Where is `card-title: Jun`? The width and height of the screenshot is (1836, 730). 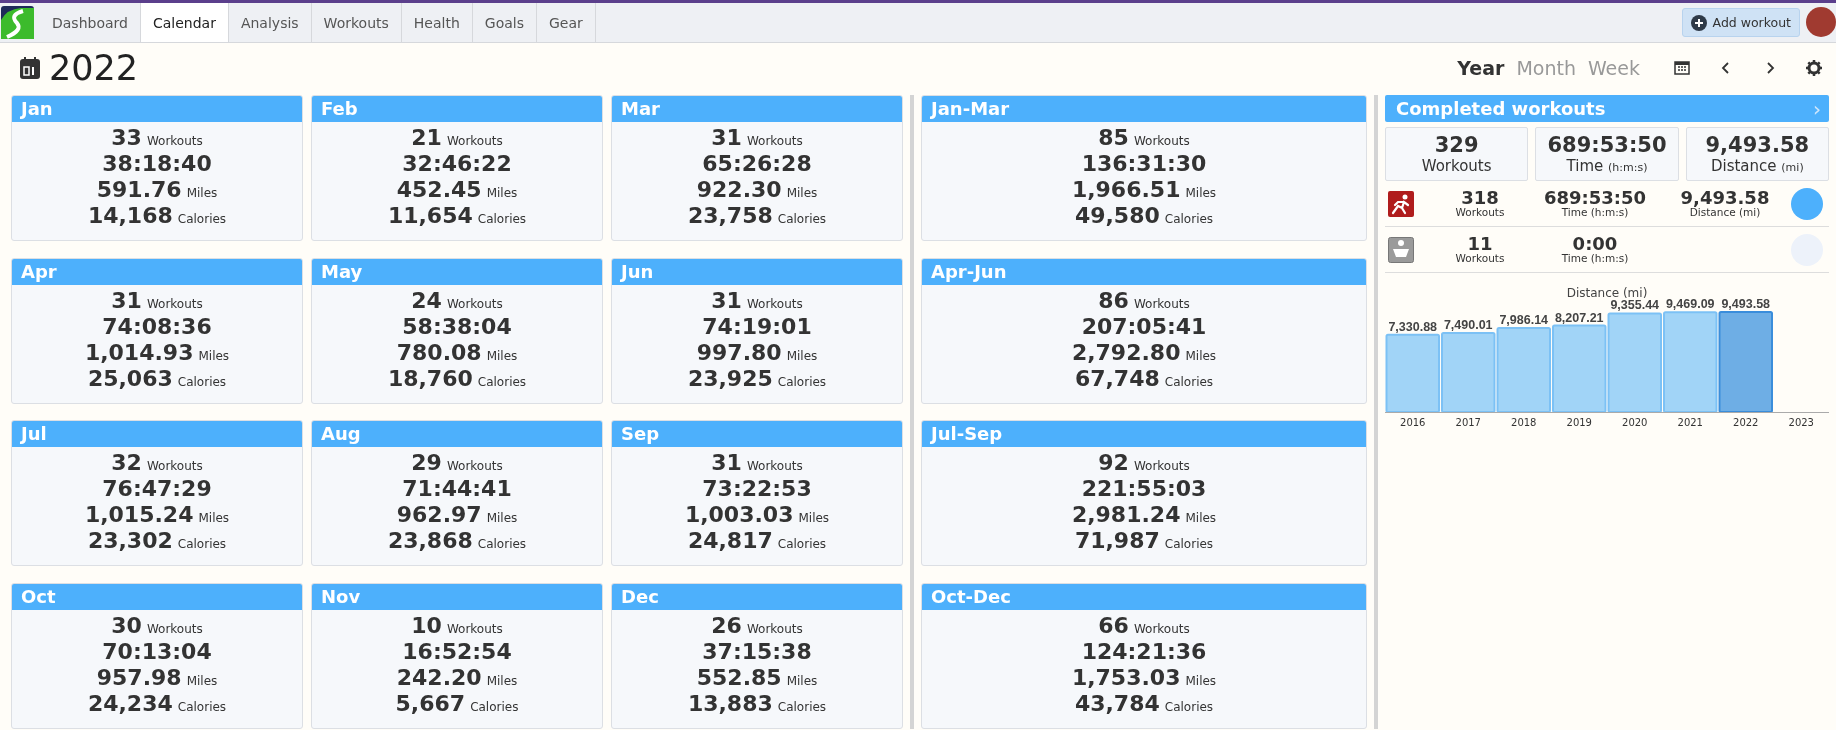 card-title: Jun is located at coordinates (757, 271).